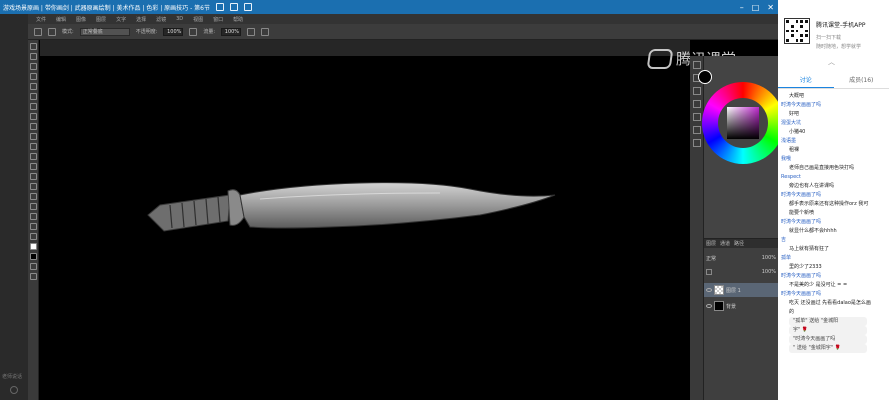 The width and height of the screenshot is (889, 400). I want to click on menu-help: 帮助, so click(238, 19).